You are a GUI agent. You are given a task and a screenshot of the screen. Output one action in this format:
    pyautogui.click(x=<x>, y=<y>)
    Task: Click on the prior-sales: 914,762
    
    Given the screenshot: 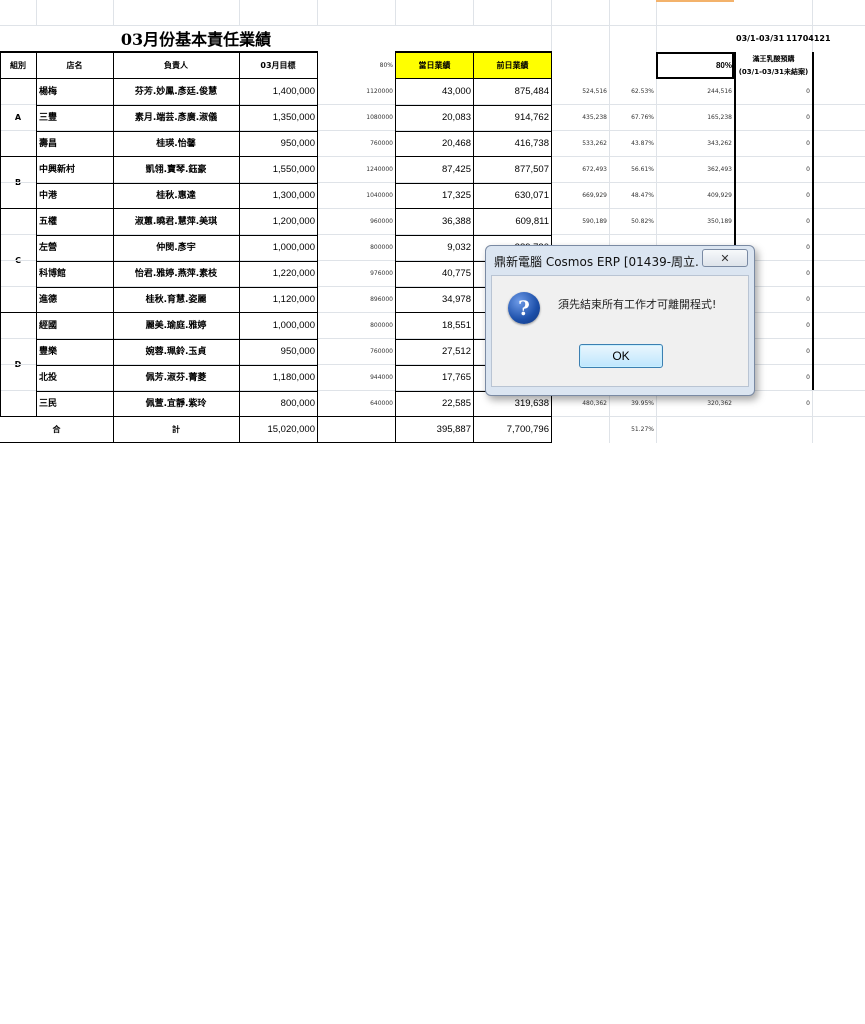 What is the action you would take?
    pyautogui.click(x=531, y=118)
    